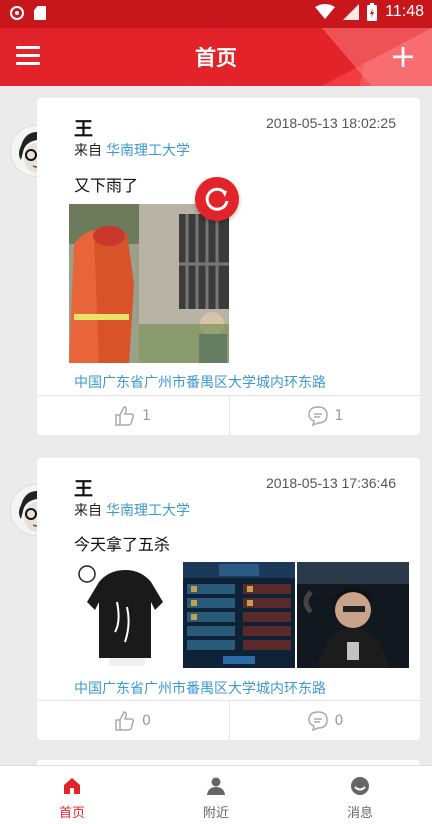 Image resolution: width=432 pixels, height=824 pixels. Describe the element at coordinates (72, 795) in the screenshot. I see `tab-home: 首页` at that location.